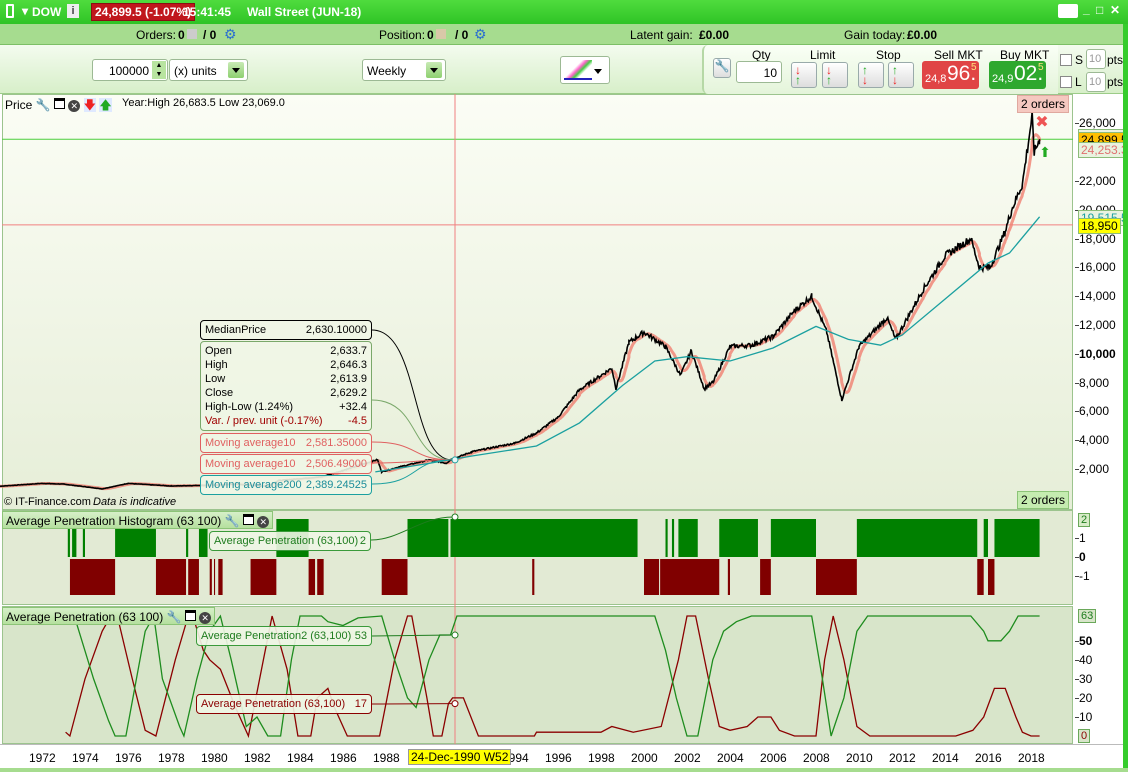 This screenshot has height=772, width=1128. I want to click on ap-tooltip: Average Penetration (63,100) 17, so click(284, 704).